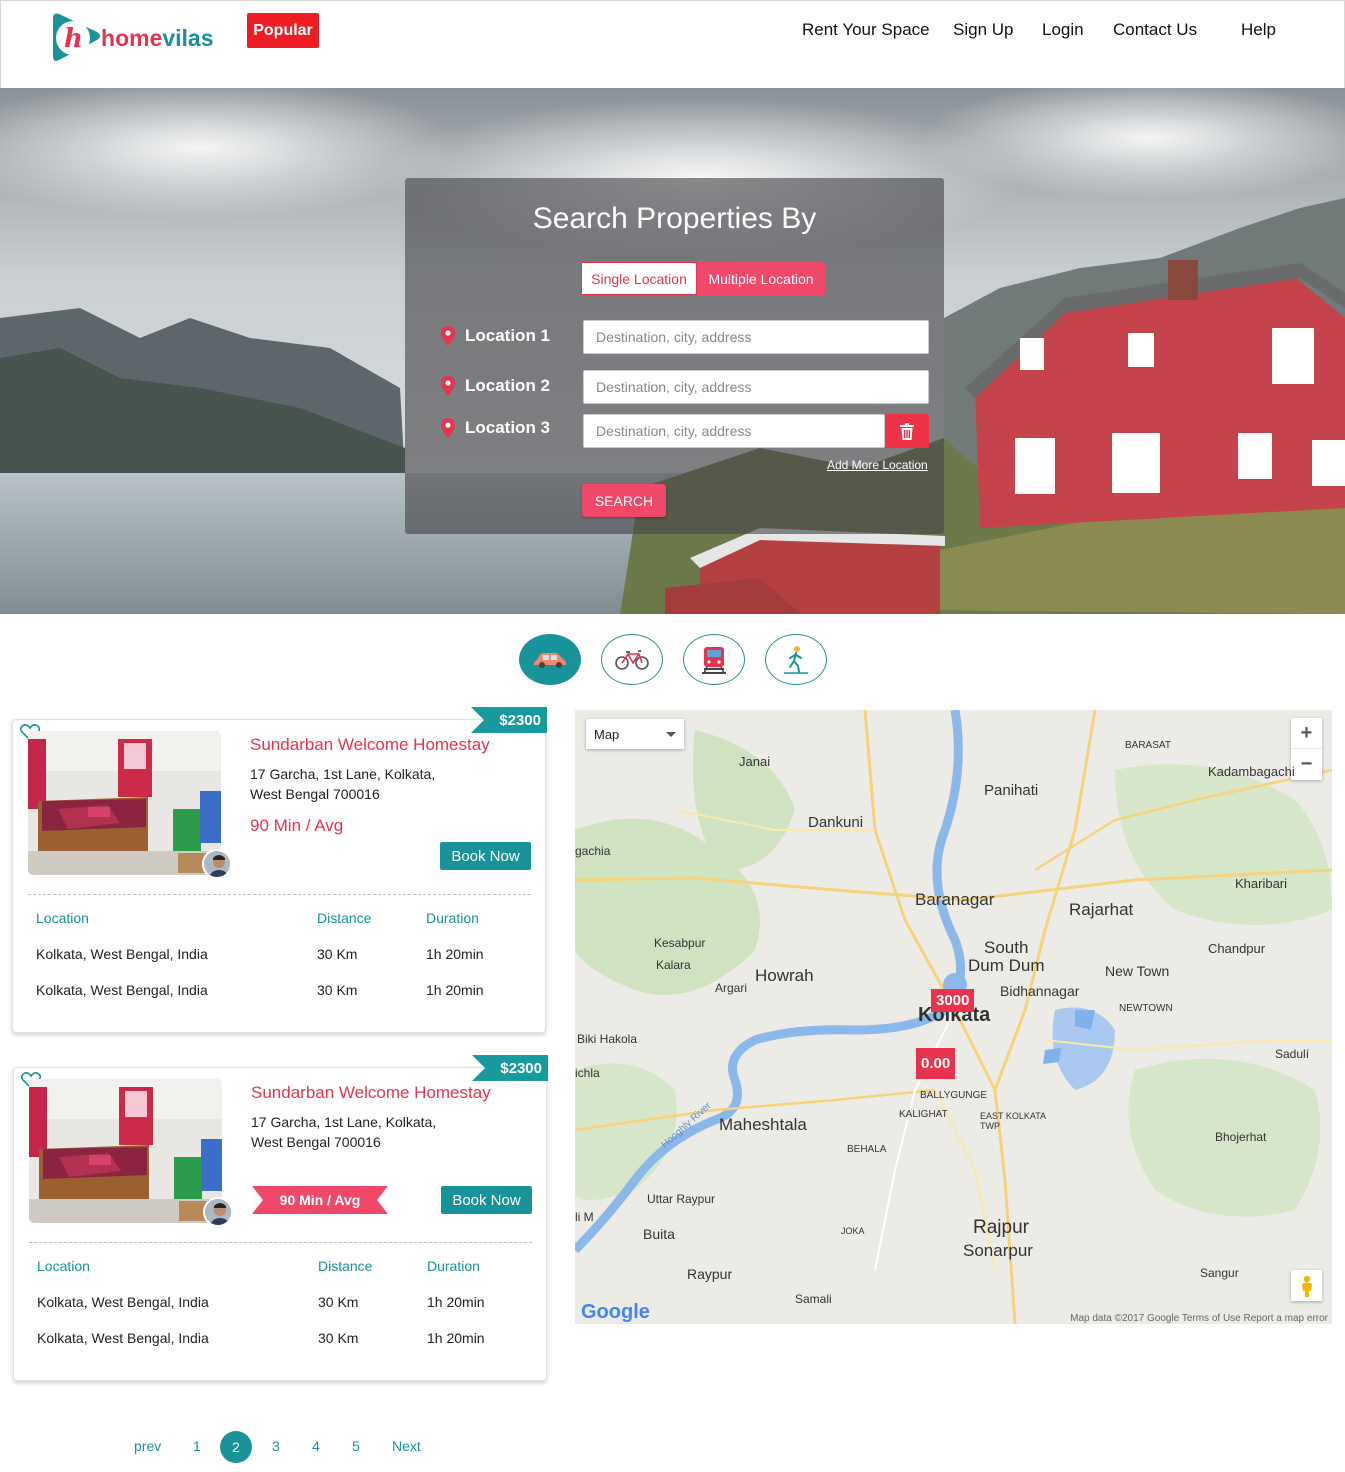 The image size is (1345, 1472). I want to click on page-2-link: 2, so click(236, 1447).